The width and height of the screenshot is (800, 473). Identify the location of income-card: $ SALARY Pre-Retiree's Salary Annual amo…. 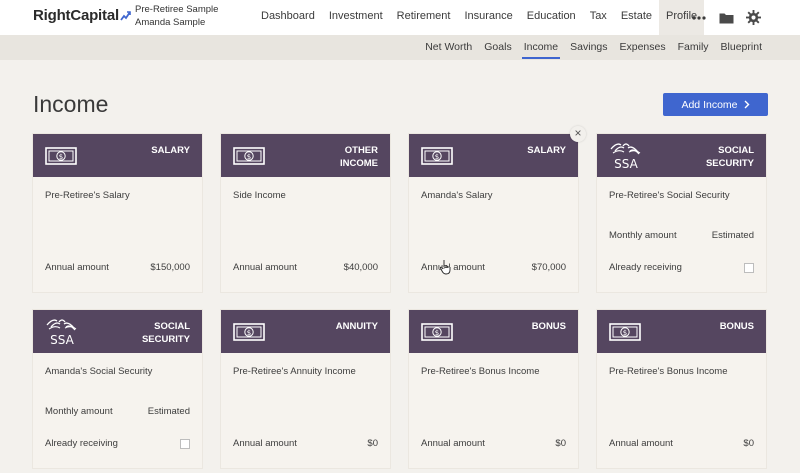
(117, 213).